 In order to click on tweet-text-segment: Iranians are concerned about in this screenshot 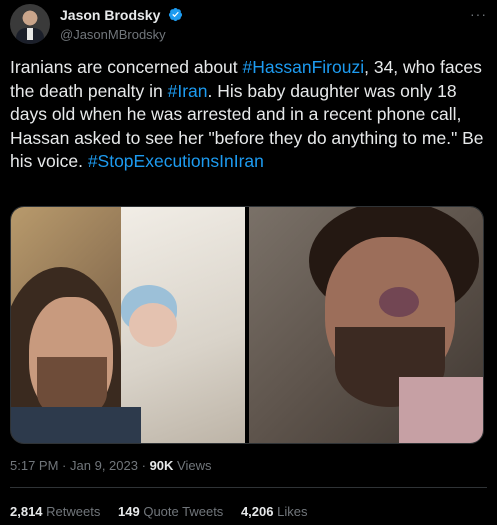, I will do `click(126, 67)`.